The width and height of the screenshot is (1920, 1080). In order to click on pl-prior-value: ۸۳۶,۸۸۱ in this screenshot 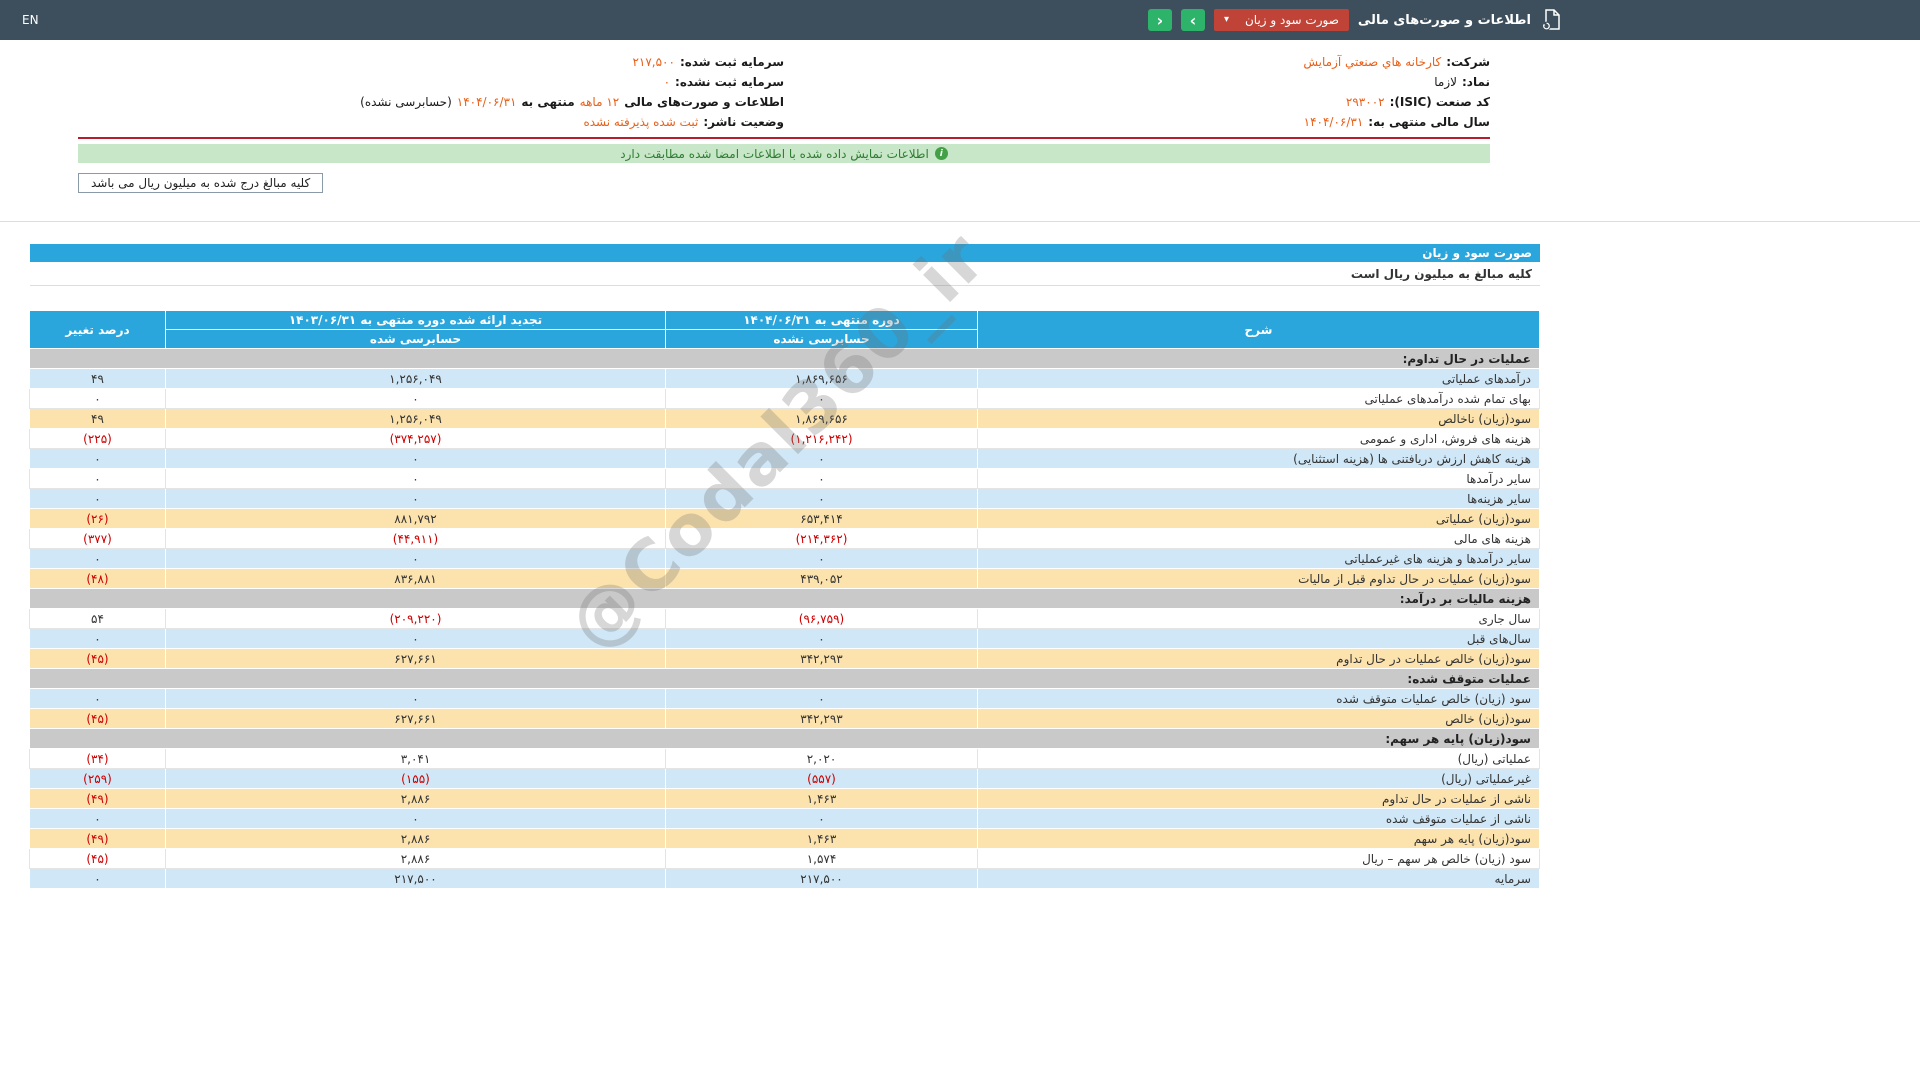, I will do `click(415, 578)`.